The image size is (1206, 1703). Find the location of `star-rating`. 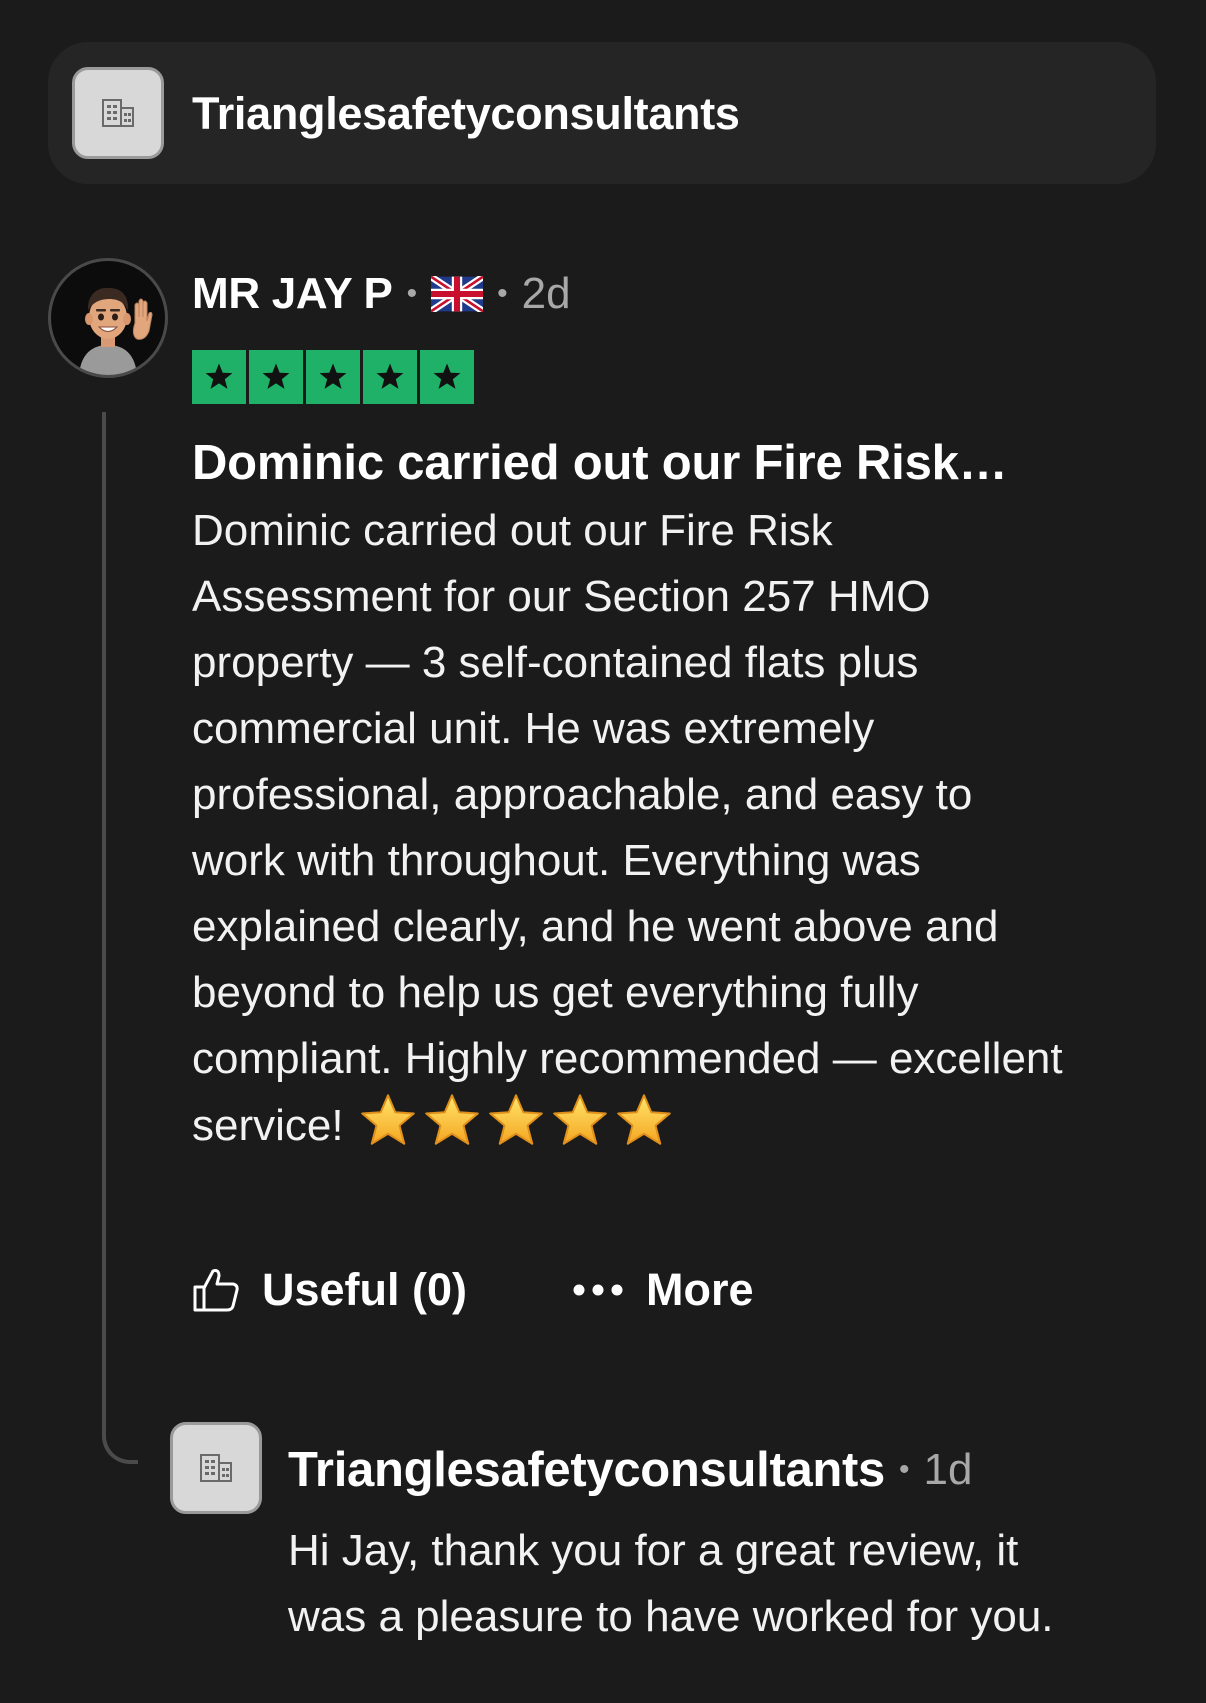

star-rating is located at coordinates (333, 377).